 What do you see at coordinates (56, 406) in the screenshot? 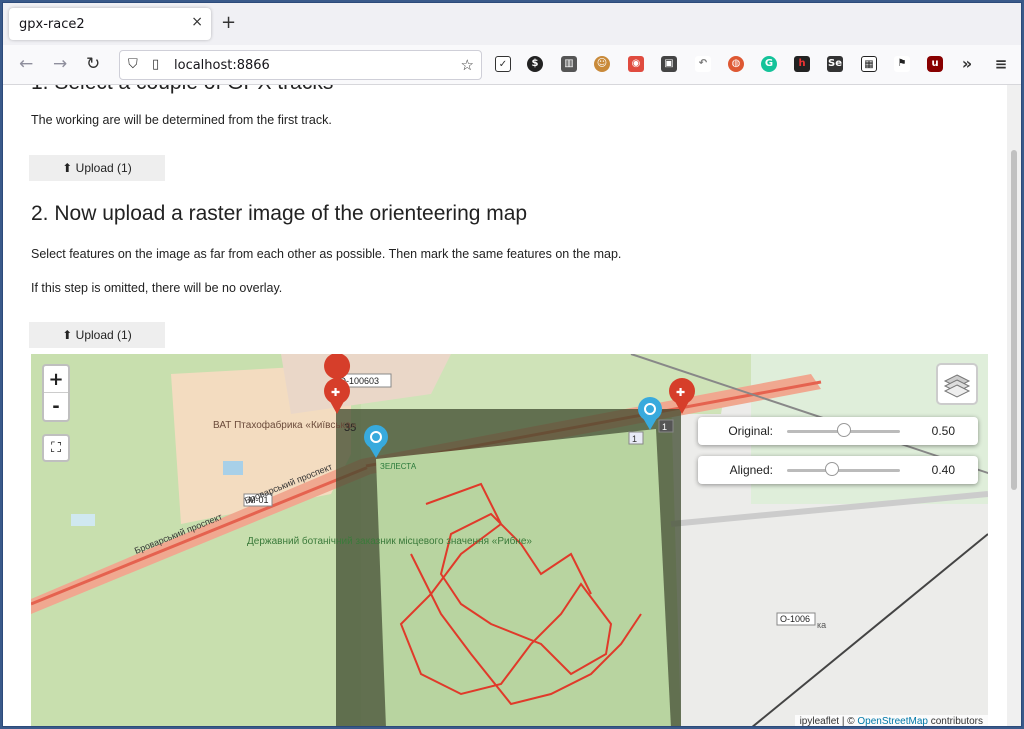
I see `zoom-out-button: -` at bounding box center [56, 406].